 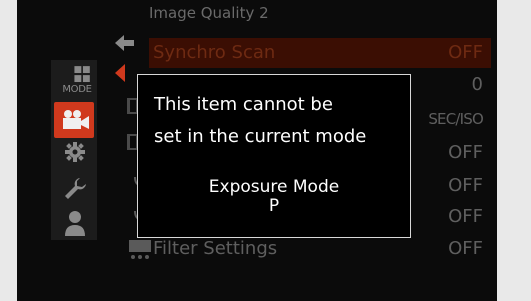 What do you see at coordinates (8, 150) in the screenshot?
I see `left-margin` at bounding box center [8, 150].